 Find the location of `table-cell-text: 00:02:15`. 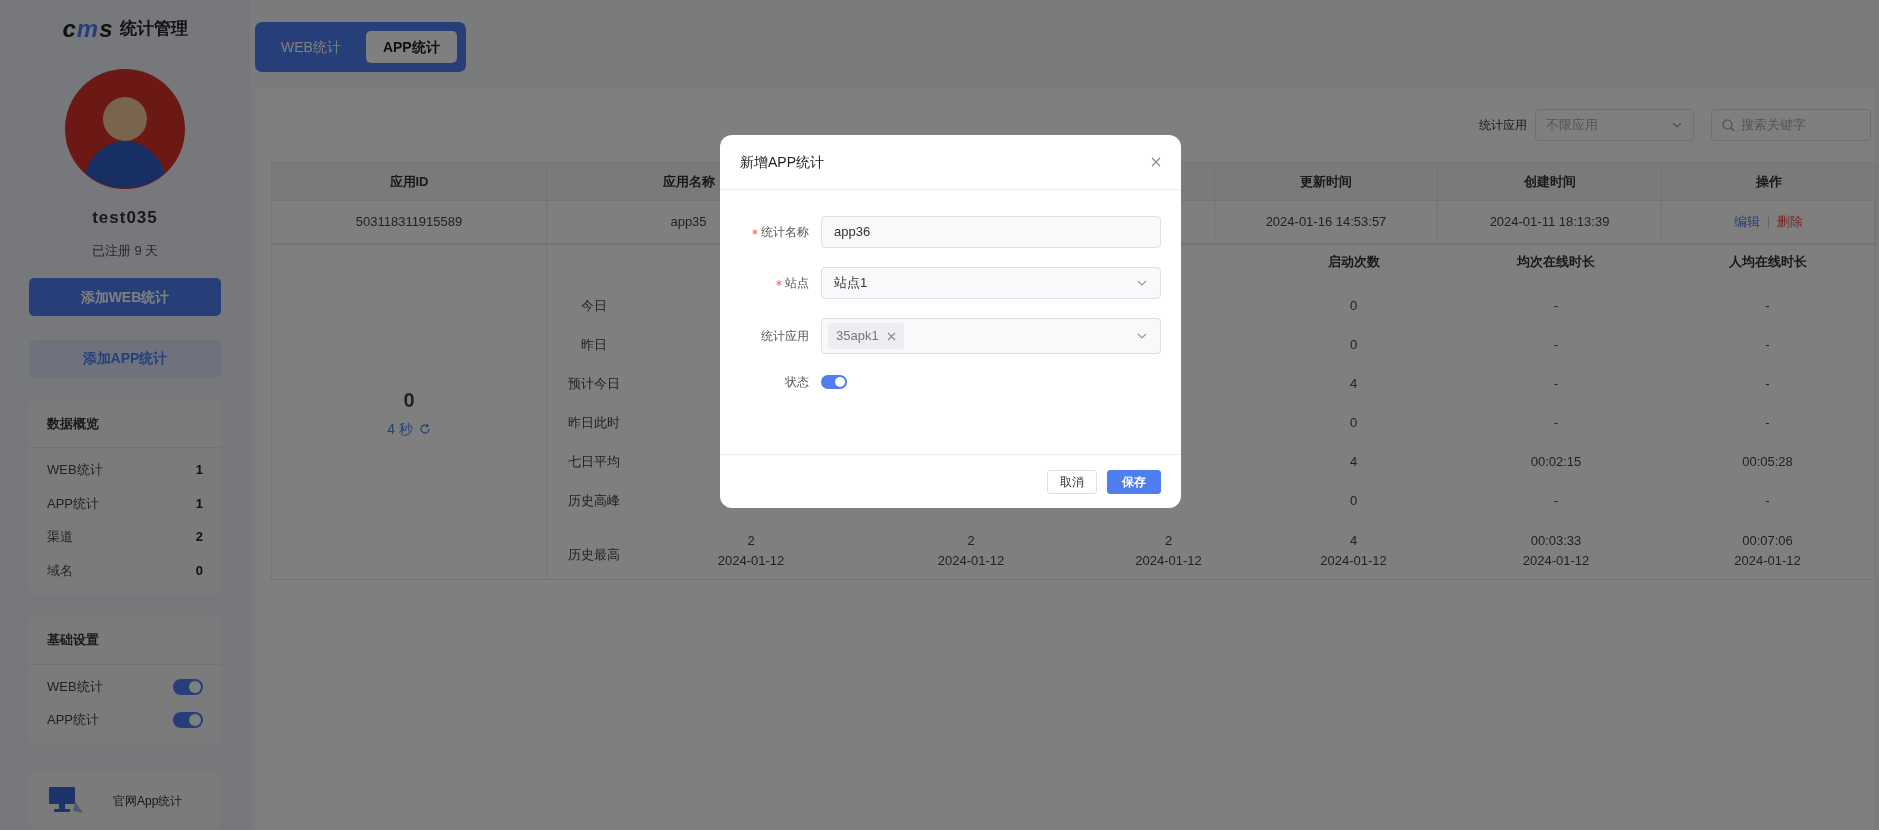

table-cell-text: 00:02:15 is located at coordinates (1556, 461).